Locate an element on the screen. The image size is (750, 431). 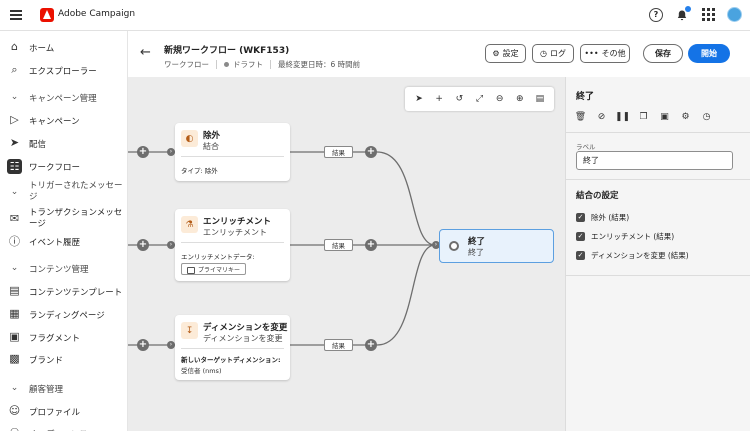
page-title: 新規ワークフロー (WKF153) is located at coordinates (227, 51).